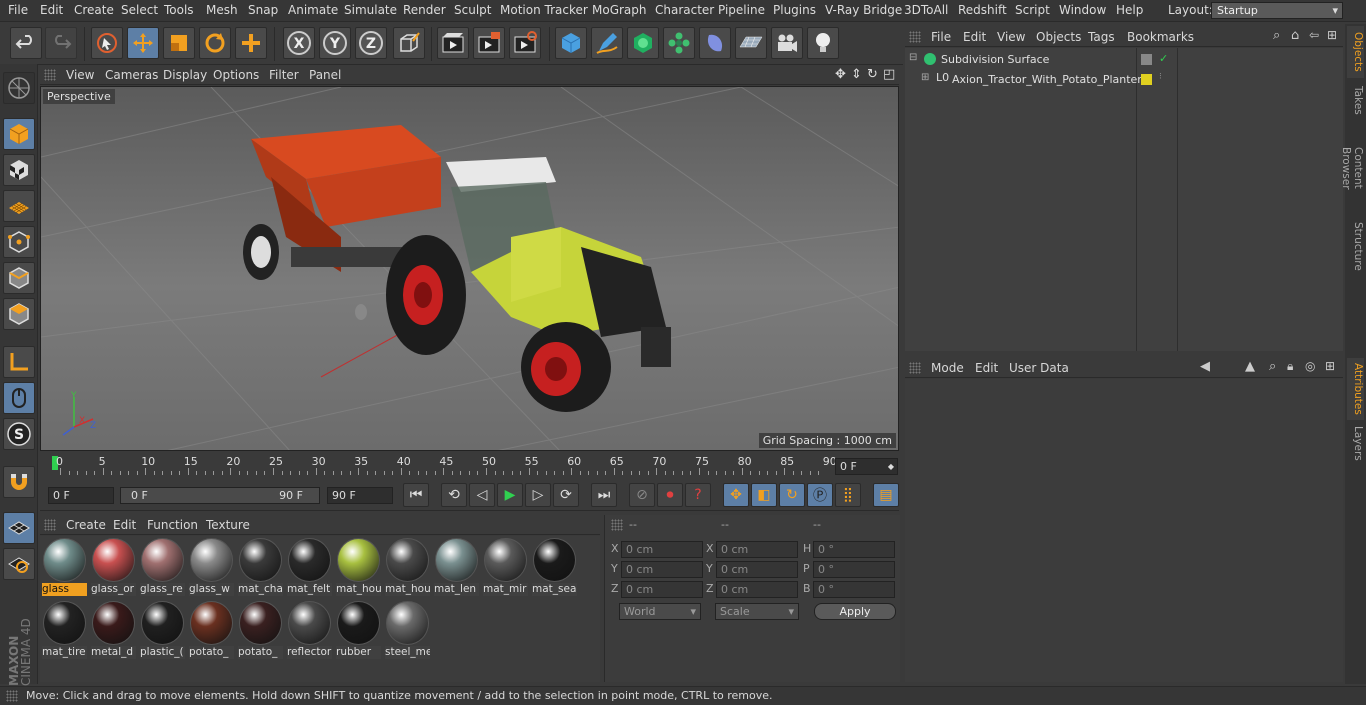 The height and width of the screenshot is (705, 1366). Describe the element at coordinates (19, 88) in the screenshot. I see `make-editable-icon` at that location.